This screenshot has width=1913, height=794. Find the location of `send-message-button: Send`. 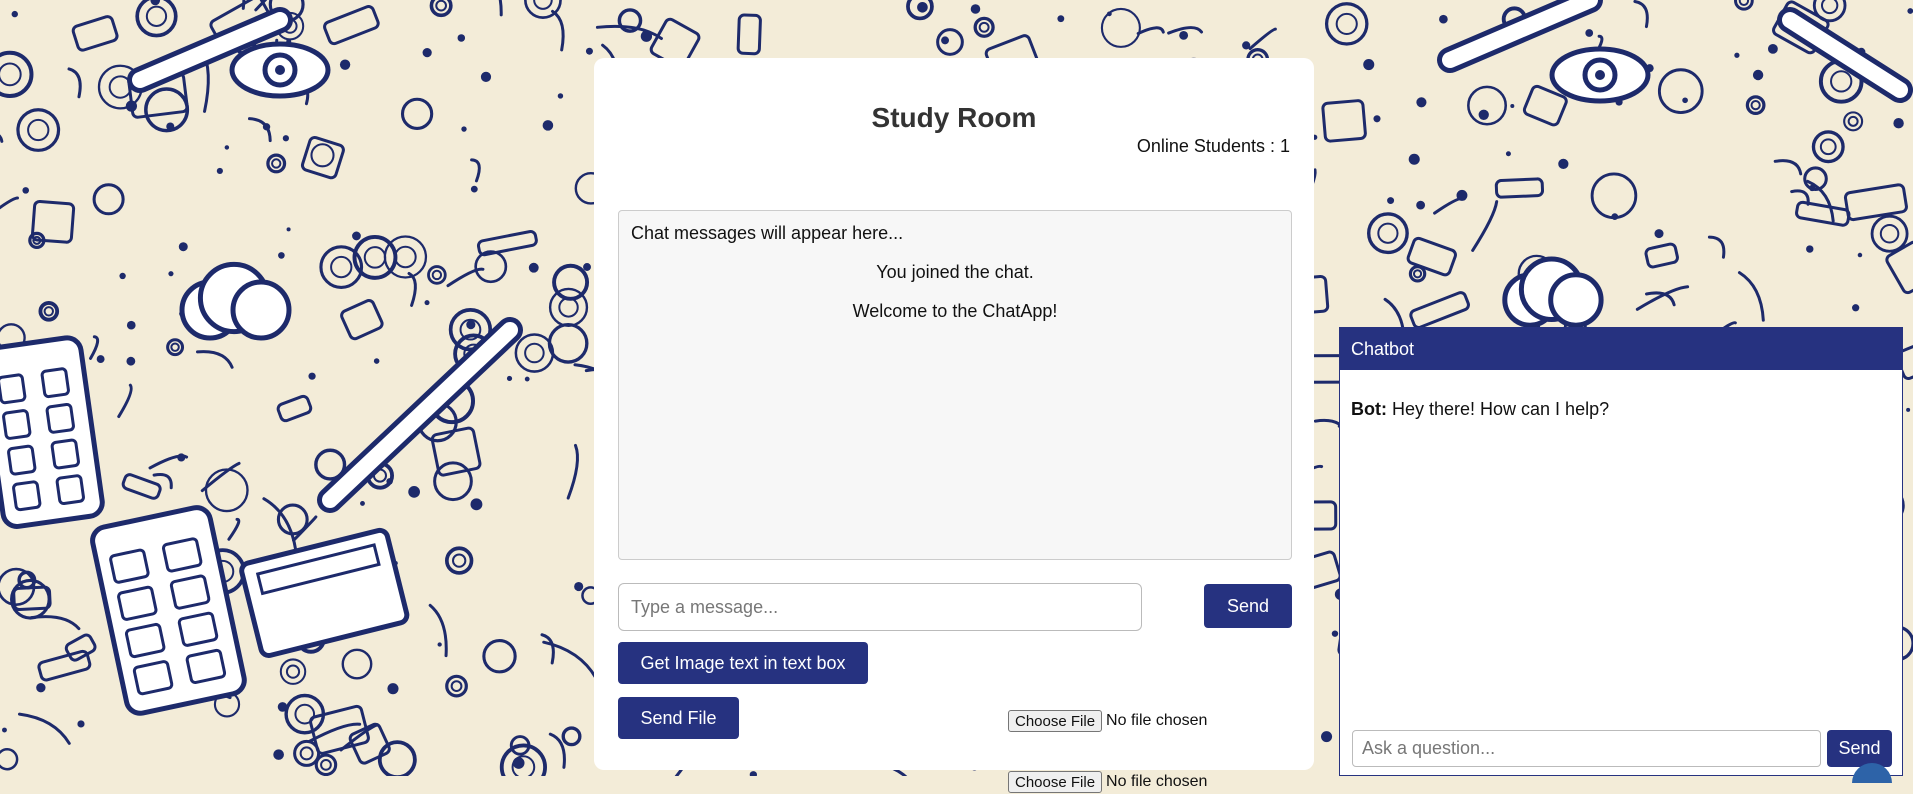

send-message-button: Send is located at coordinates (1248, 606).